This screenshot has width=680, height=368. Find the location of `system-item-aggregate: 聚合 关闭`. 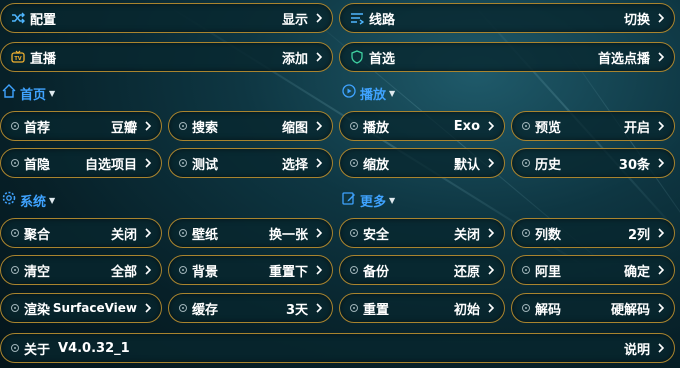

system-item-aggregate: 聚合 关闭 is located at coordinates (81, 233).